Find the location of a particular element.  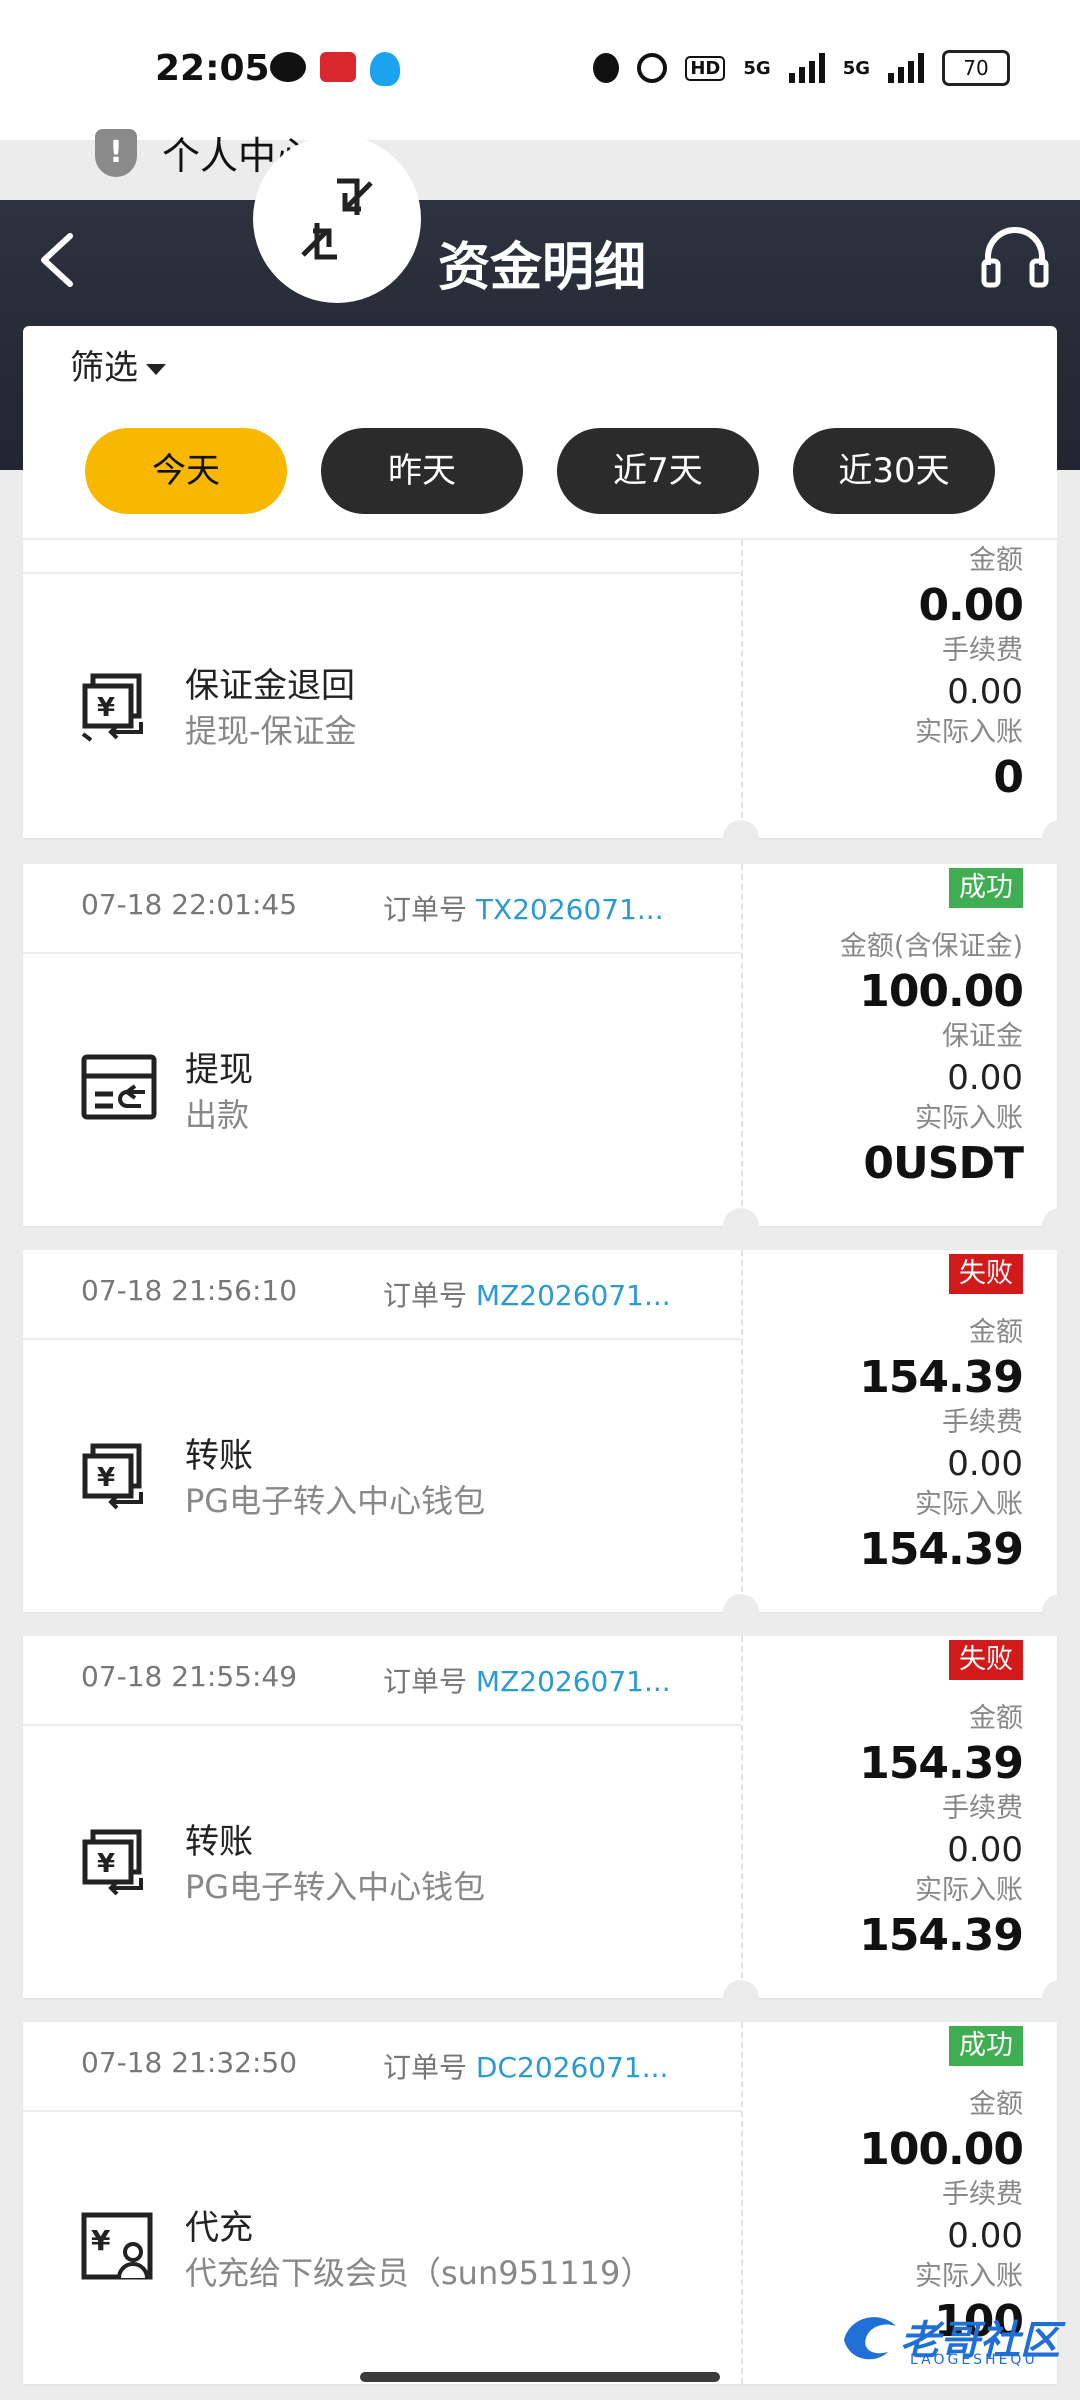

chip-yesterday: 昨天 is located at coordinates (422, 471).